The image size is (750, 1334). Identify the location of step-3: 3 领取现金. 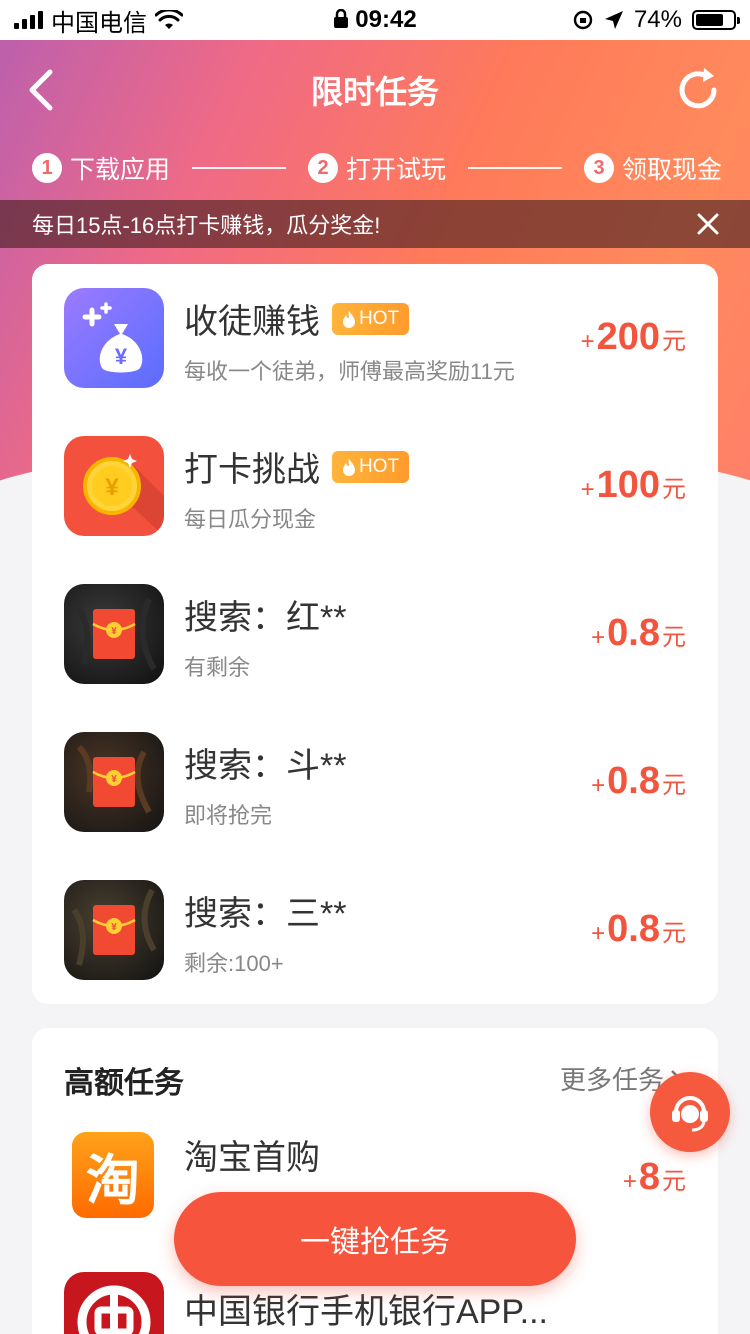
(653, 168).